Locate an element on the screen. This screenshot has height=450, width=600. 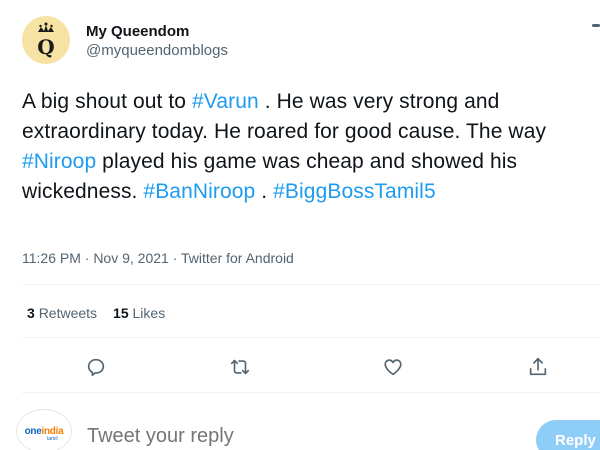
share-icon is located at coordinates (538, 366).